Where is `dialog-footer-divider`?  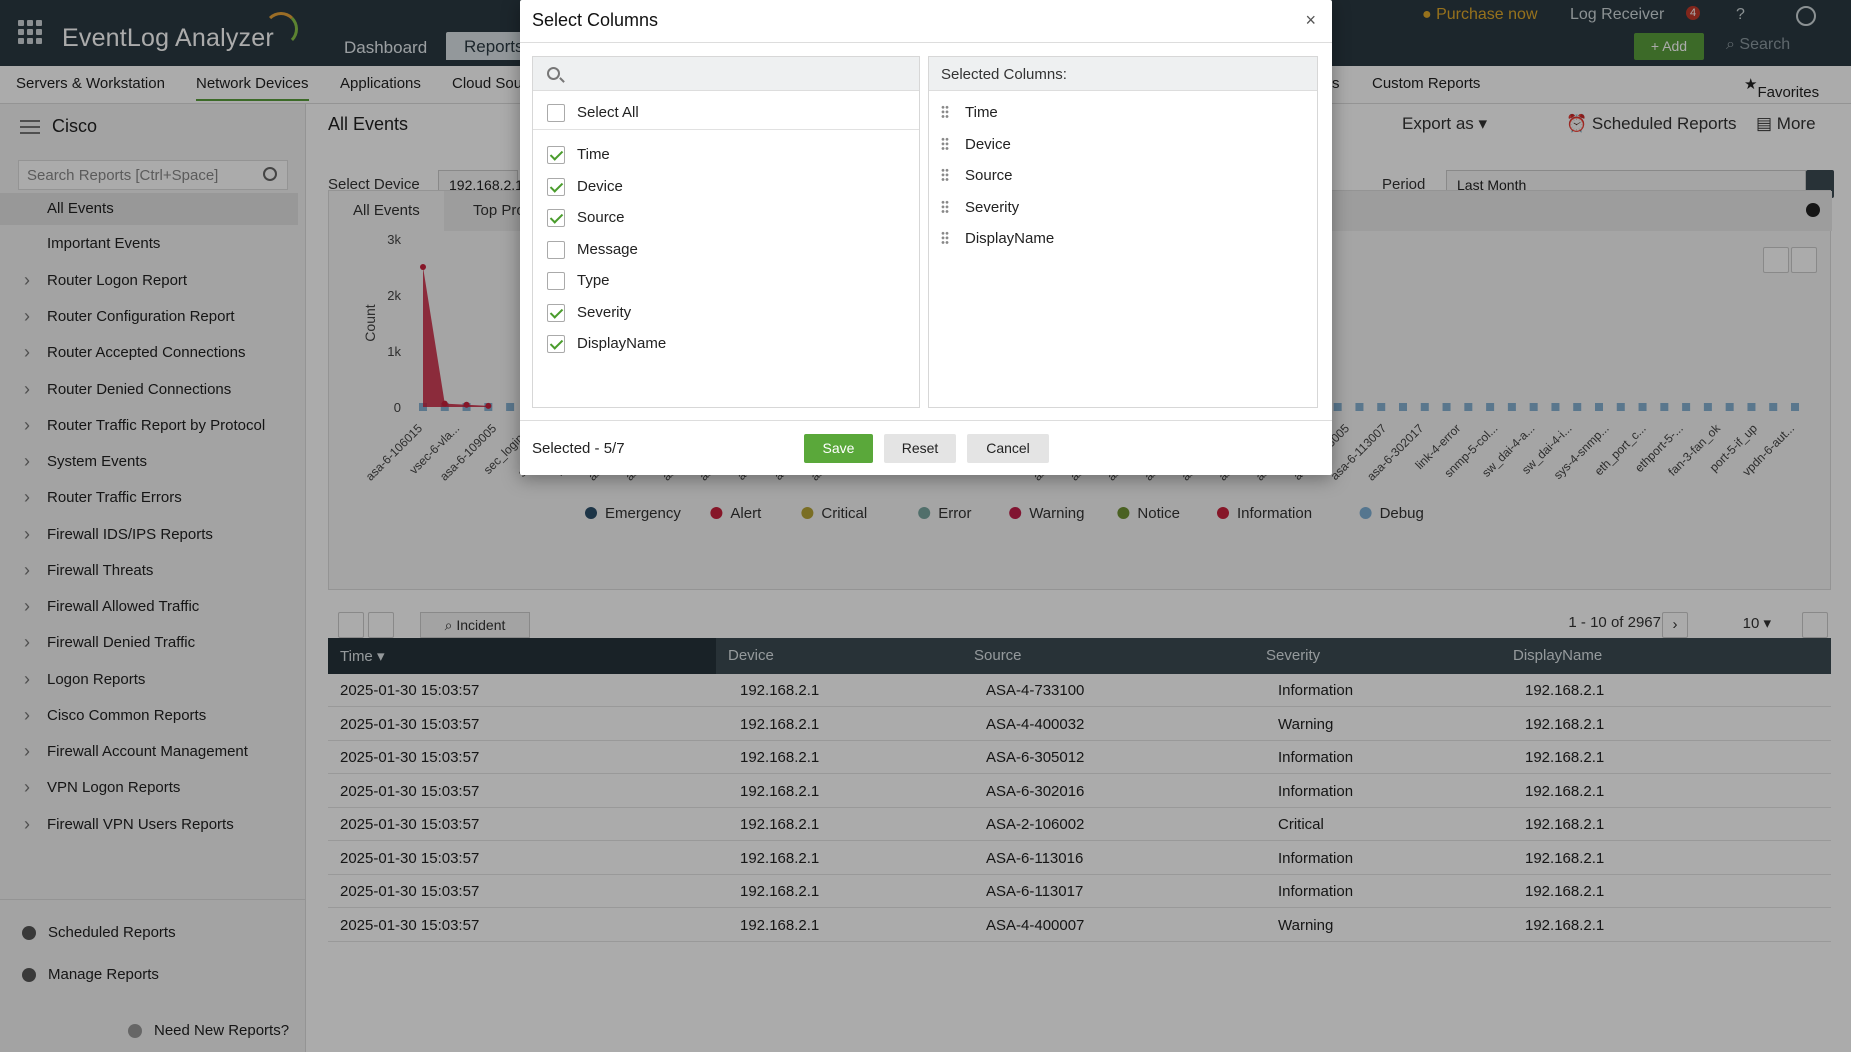
dialog-footer-divider is located at coordinates (926, 420).